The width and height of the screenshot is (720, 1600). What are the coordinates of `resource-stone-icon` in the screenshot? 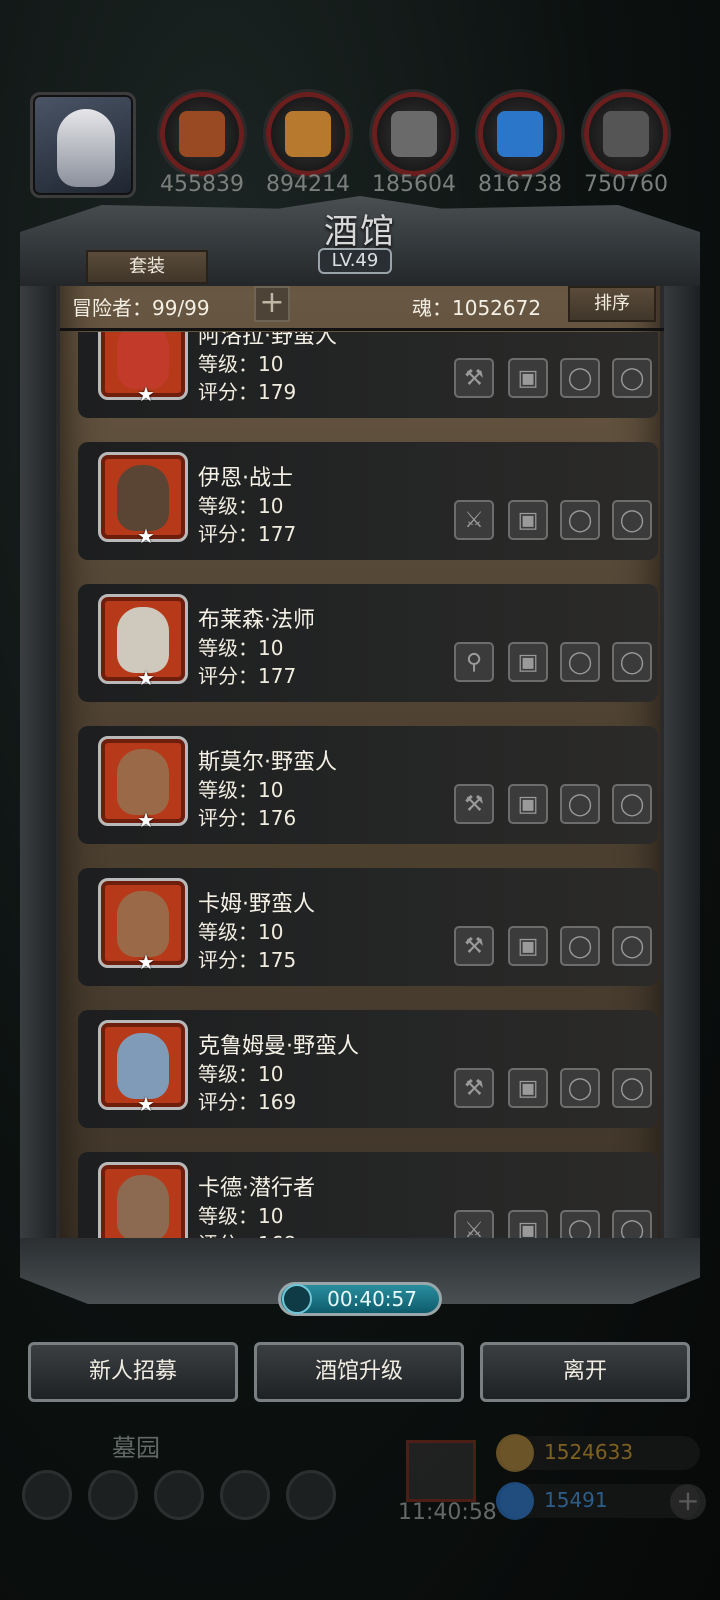 It's located at (626, 134).